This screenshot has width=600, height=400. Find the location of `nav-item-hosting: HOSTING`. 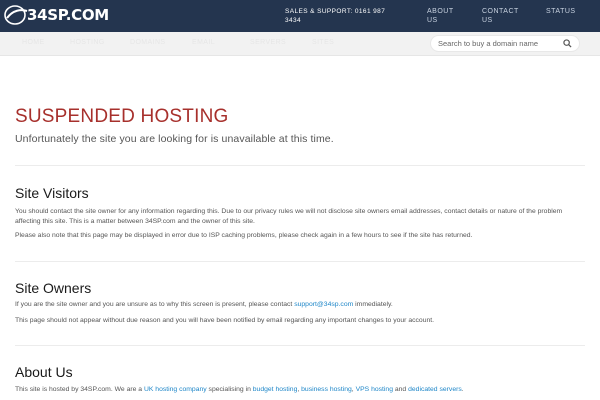

nav-item-hosting: HOSTING is located at coordinates (87, 42).